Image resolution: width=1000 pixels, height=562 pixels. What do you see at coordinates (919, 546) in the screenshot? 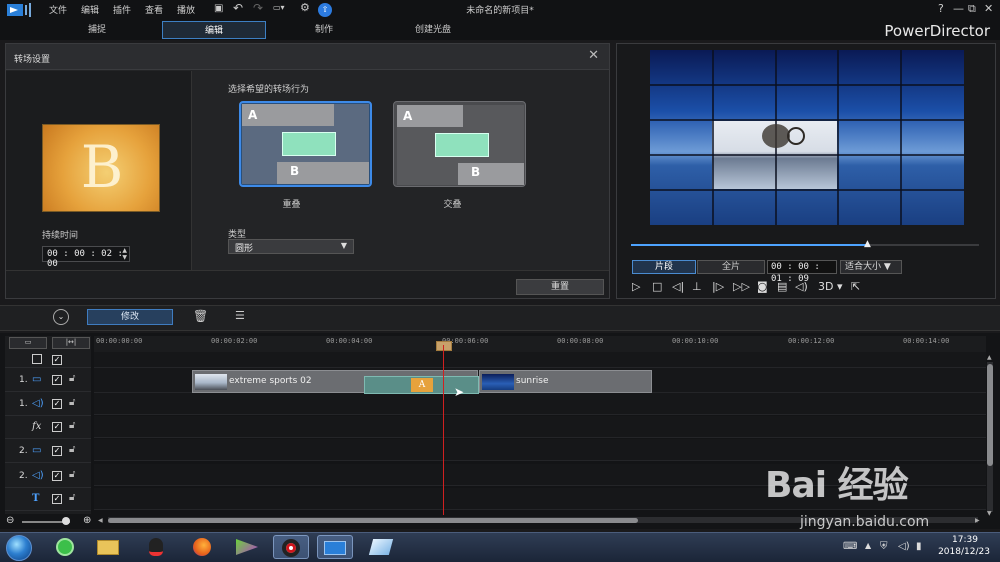
I see `tray-network-icon: ▮` at bounding box center [919, 546].